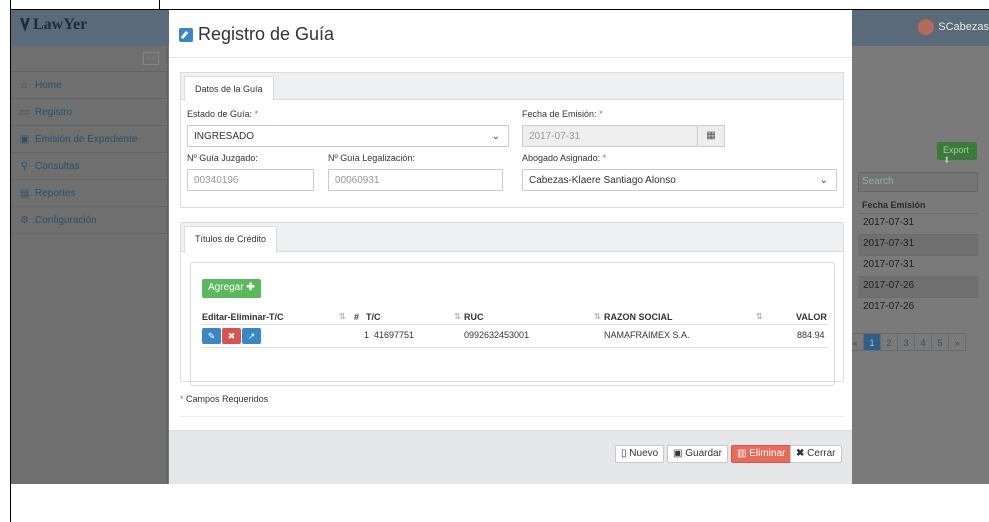 Image resolution: width=989 pixels, height=522 pixels. Describe the element at coordinates (394, 335) in the screenshot. I see `table-cell-tc: 41697751` at that location.